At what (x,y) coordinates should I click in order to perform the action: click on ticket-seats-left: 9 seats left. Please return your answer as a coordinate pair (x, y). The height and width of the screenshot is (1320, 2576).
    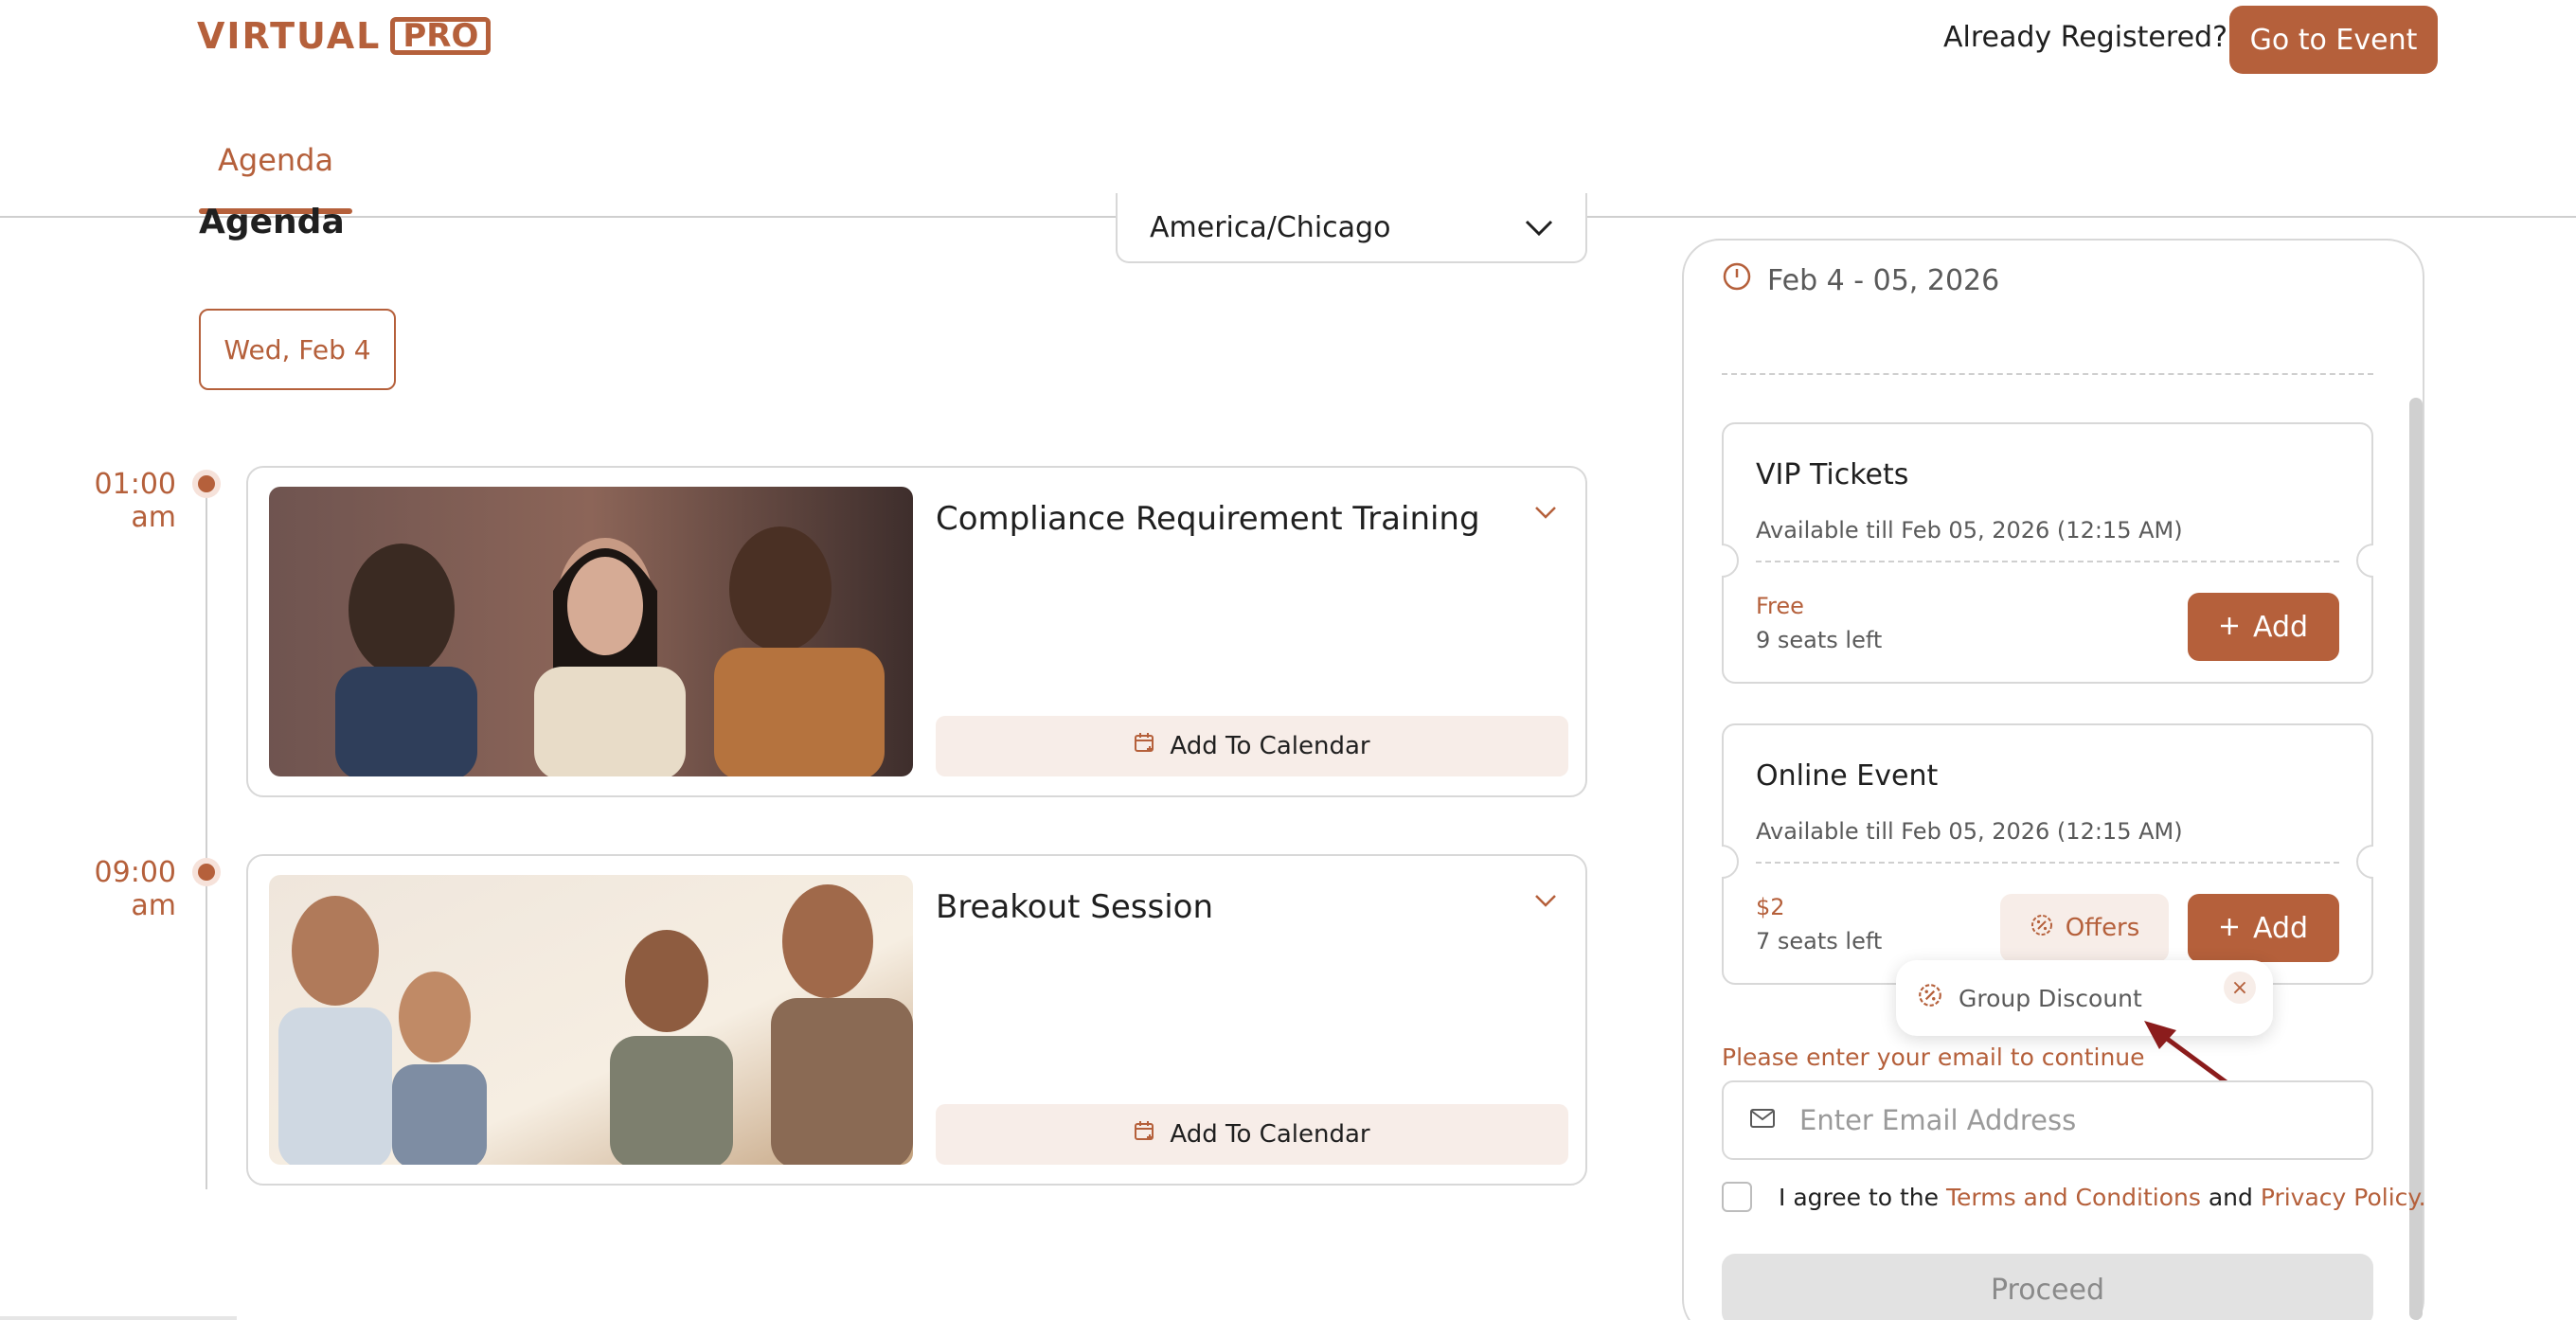
    Looking at the image, I should click on (1819, 640).